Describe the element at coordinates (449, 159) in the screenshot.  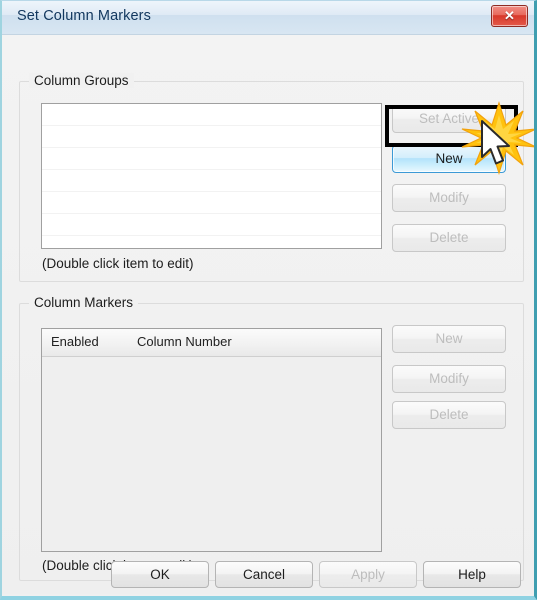
I see `new-column-group-button: New` at that location.